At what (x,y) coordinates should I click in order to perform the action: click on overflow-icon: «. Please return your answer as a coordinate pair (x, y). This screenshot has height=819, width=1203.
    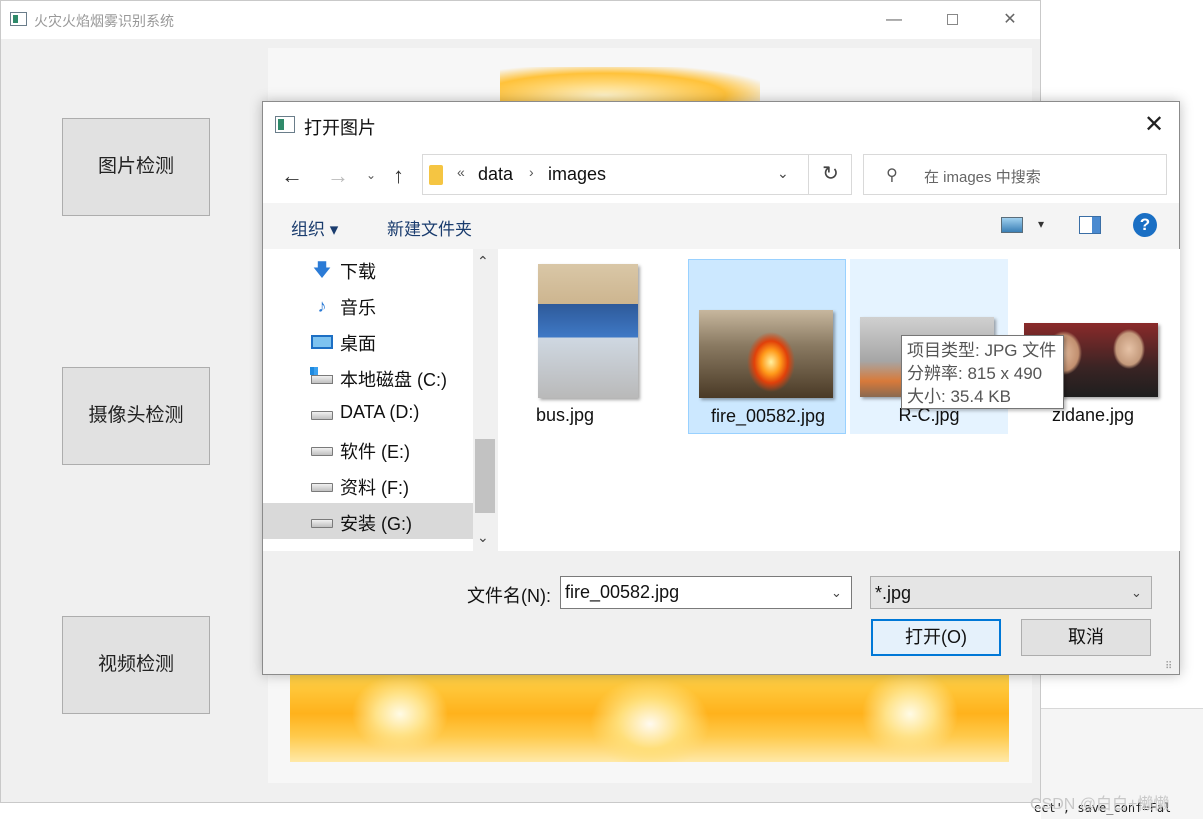
    Looking at the image, I should click on (461, 172).